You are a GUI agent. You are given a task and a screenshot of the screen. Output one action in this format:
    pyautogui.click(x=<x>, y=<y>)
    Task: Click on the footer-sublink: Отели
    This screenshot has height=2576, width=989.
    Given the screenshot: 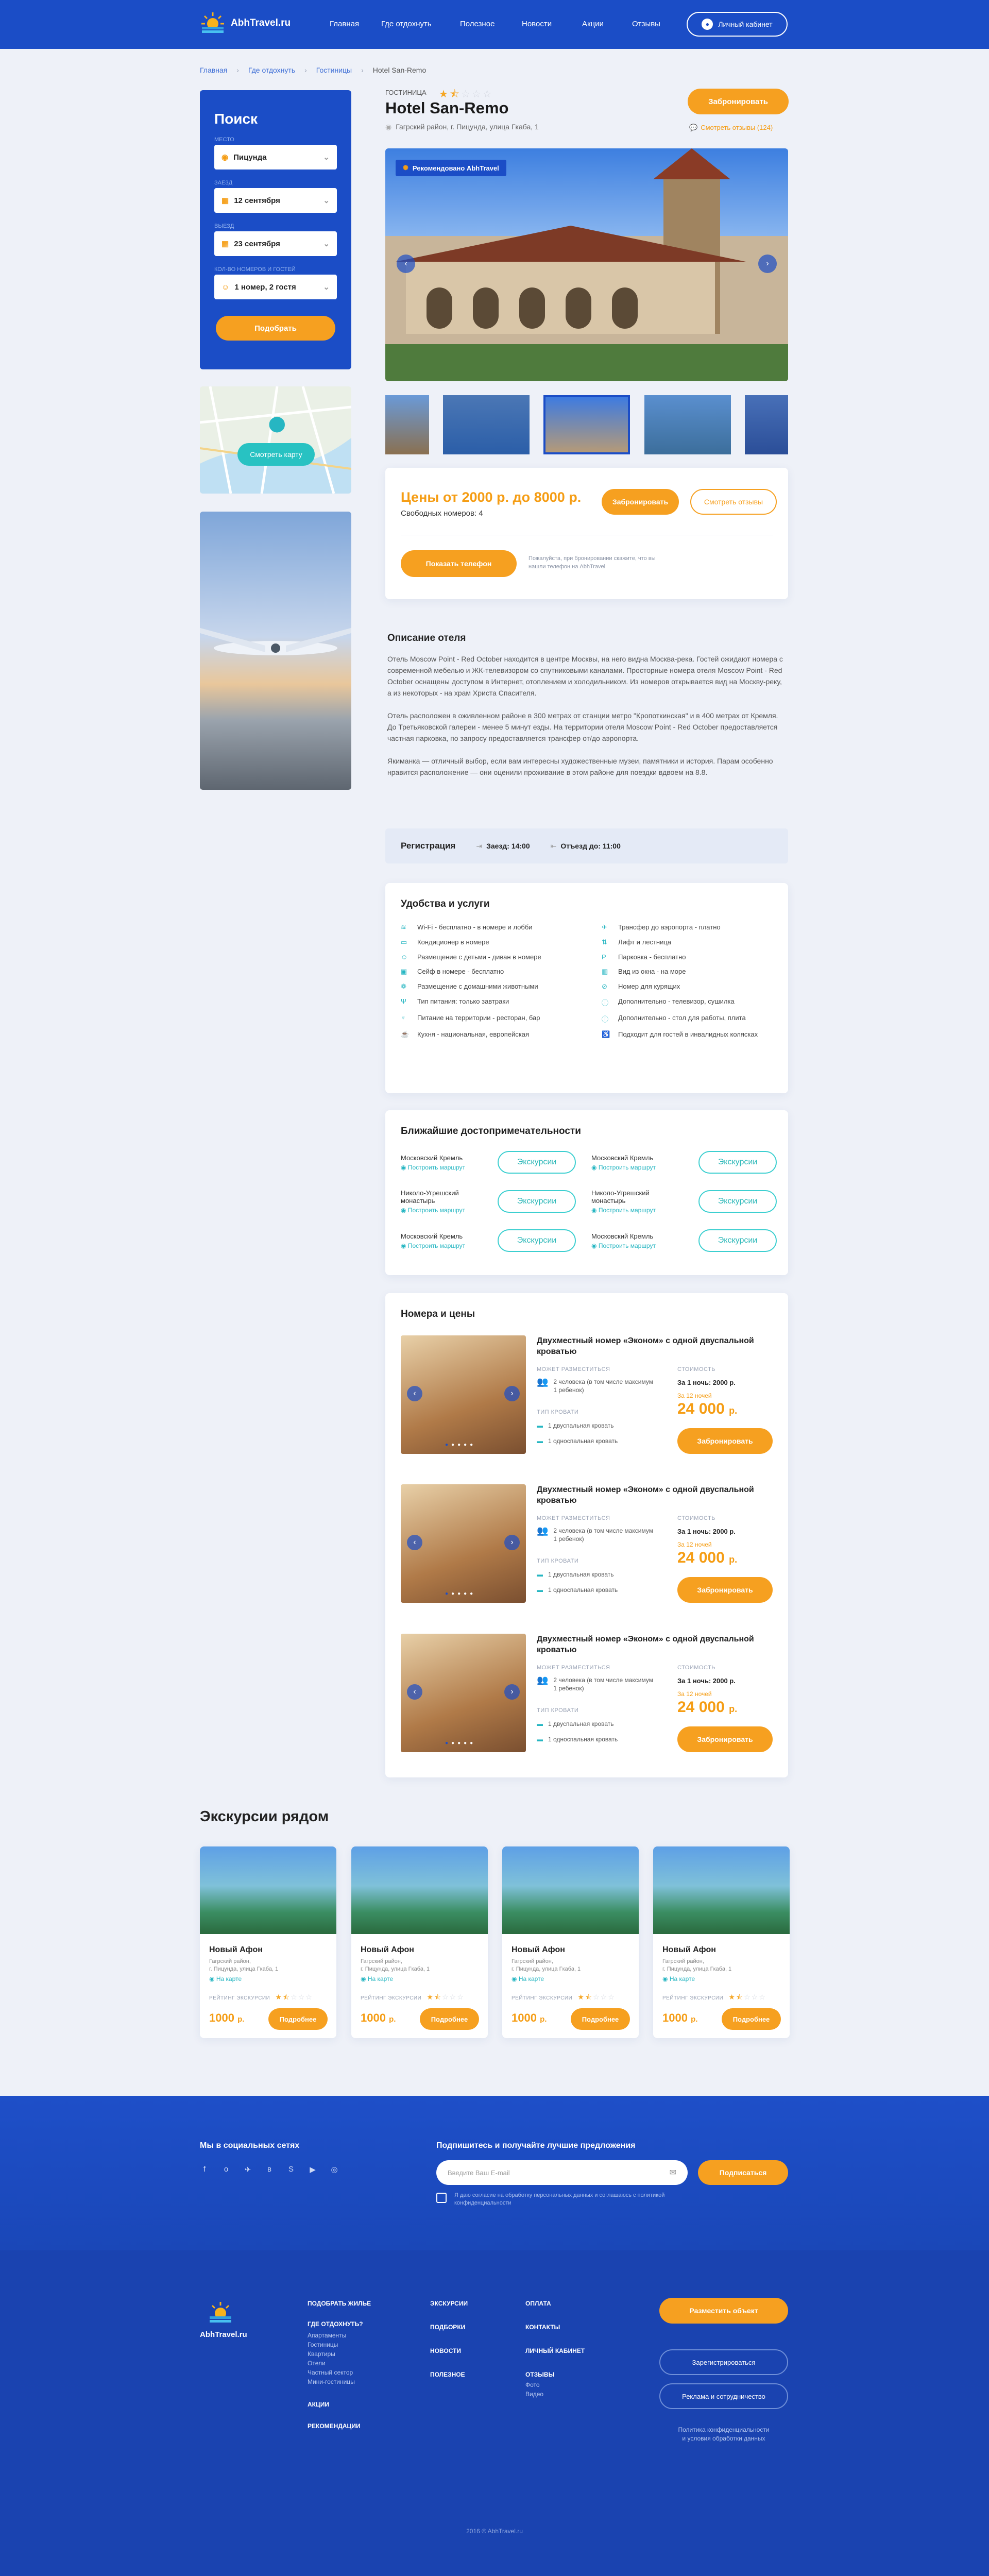 What is the action you would take?
    pyautogui.click(x=339, y=2363)
    